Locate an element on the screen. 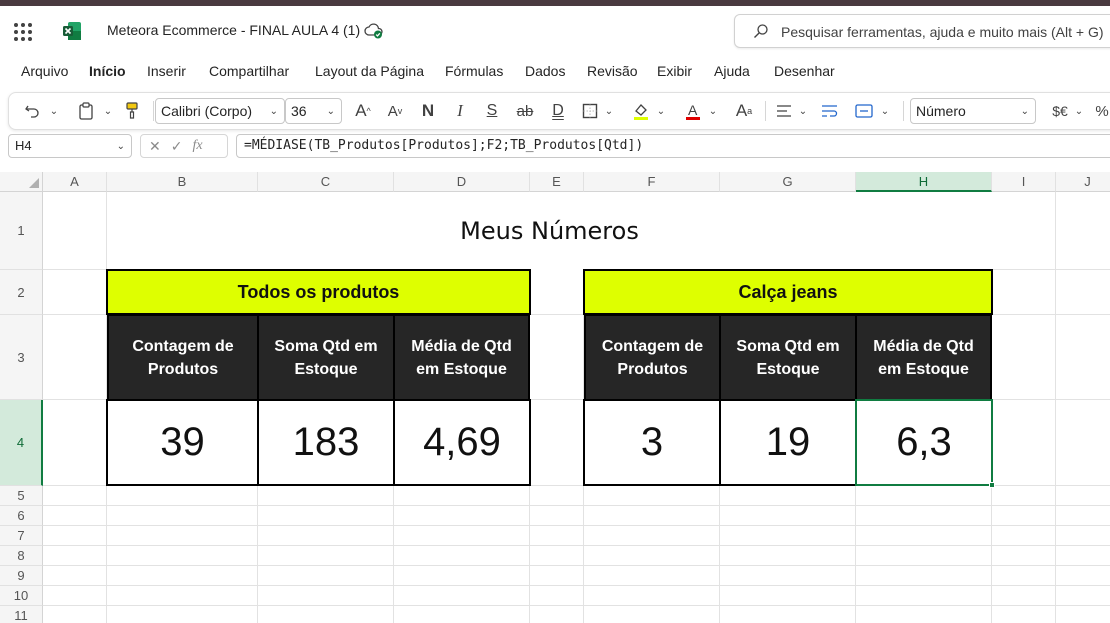 This screenshot has width=1110, height=623. row-header-5: 5 is located at coordinates (21, 496).